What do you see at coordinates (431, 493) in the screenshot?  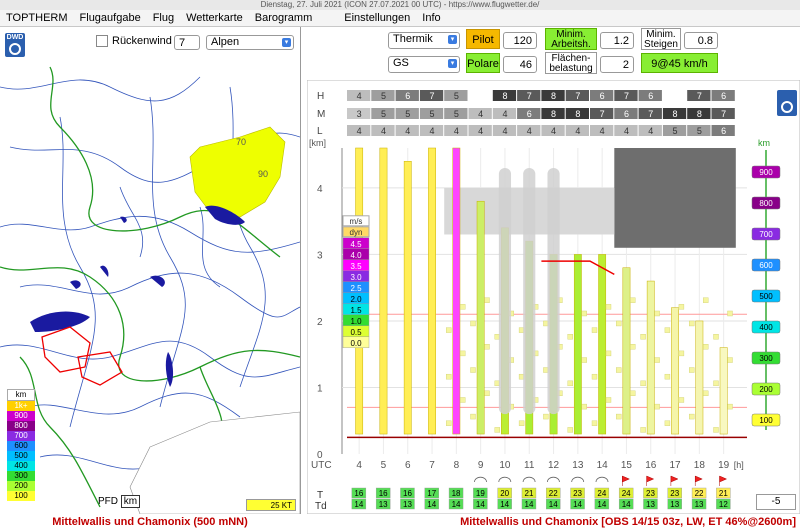 I see `temperature-value: 17` at bounding box center [431, 493].